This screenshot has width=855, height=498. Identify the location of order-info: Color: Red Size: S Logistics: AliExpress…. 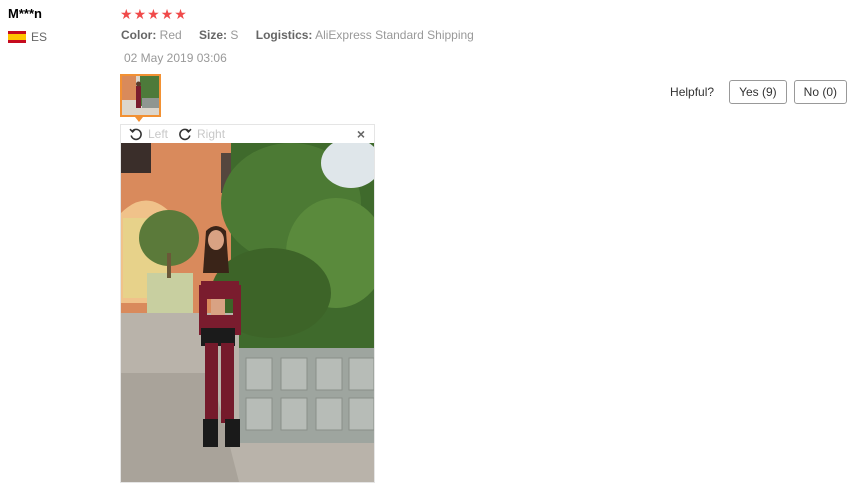
(304, 35).